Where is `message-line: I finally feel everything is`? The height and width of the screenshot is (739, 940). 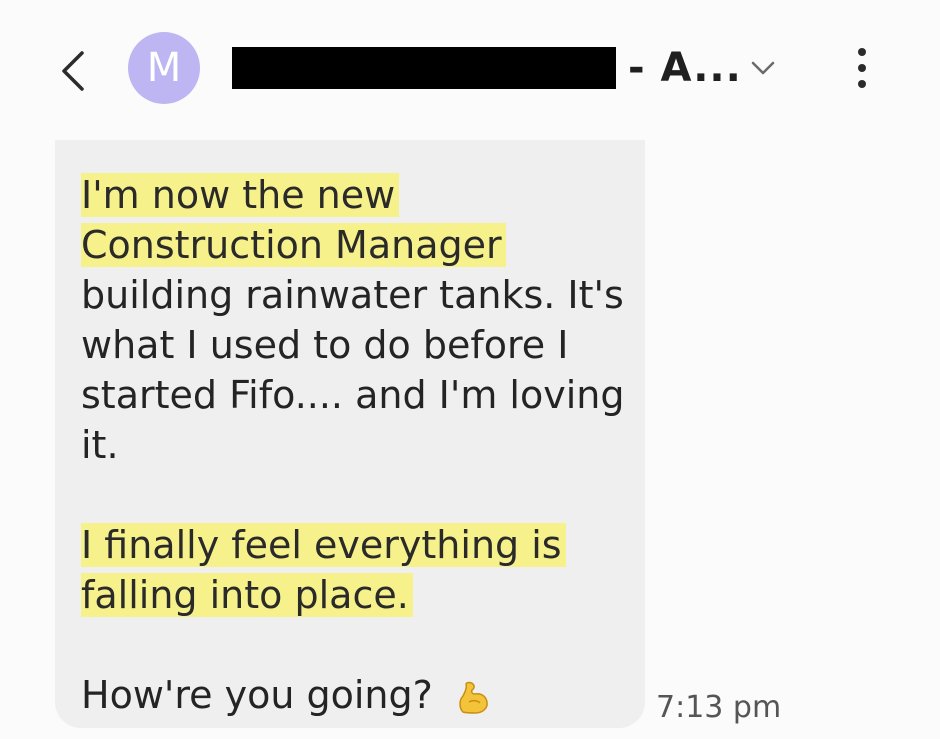
message-line: I finally feel everything is is located at coordinates (363, 545).